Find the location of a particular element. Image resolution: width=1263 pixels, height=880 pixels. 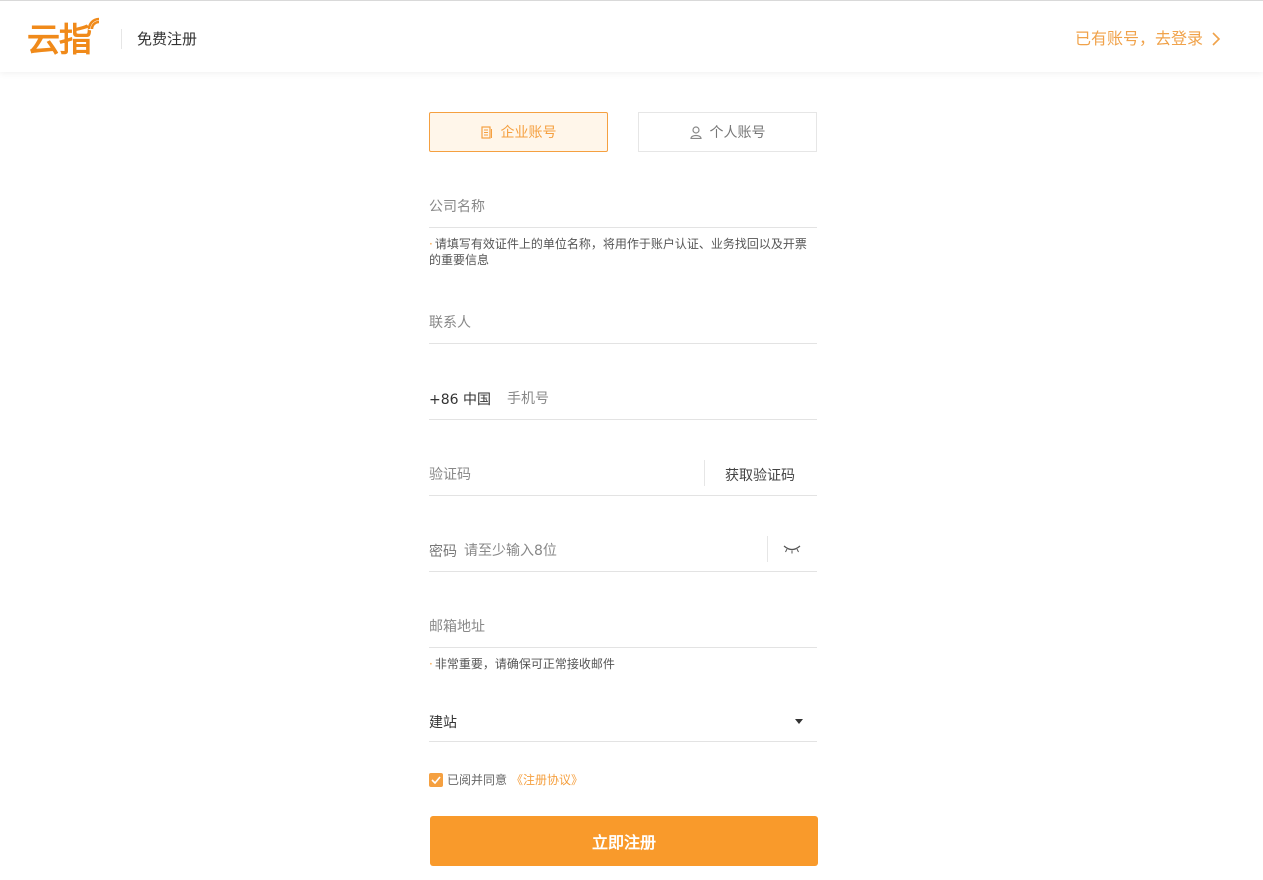

tab-personal: 个人账号 is located at coordinates (727, 132).